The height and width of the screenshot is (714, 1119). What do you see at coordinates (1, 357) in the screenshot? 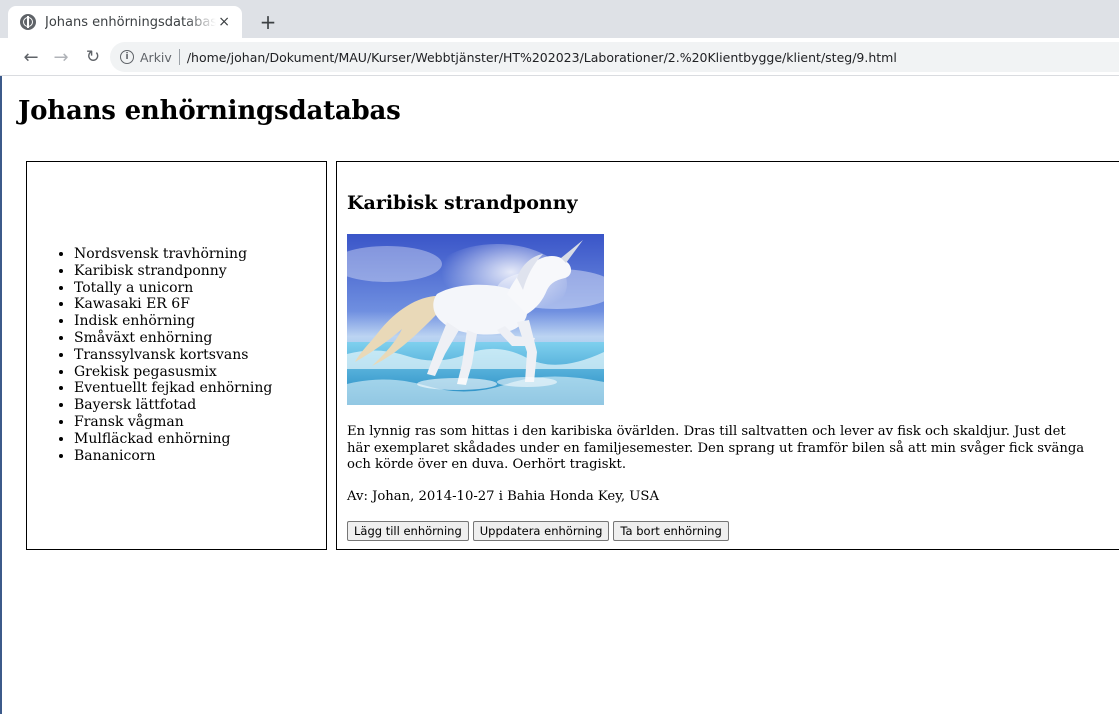
I see `window-left-edge` at bounding box center [1, 357].